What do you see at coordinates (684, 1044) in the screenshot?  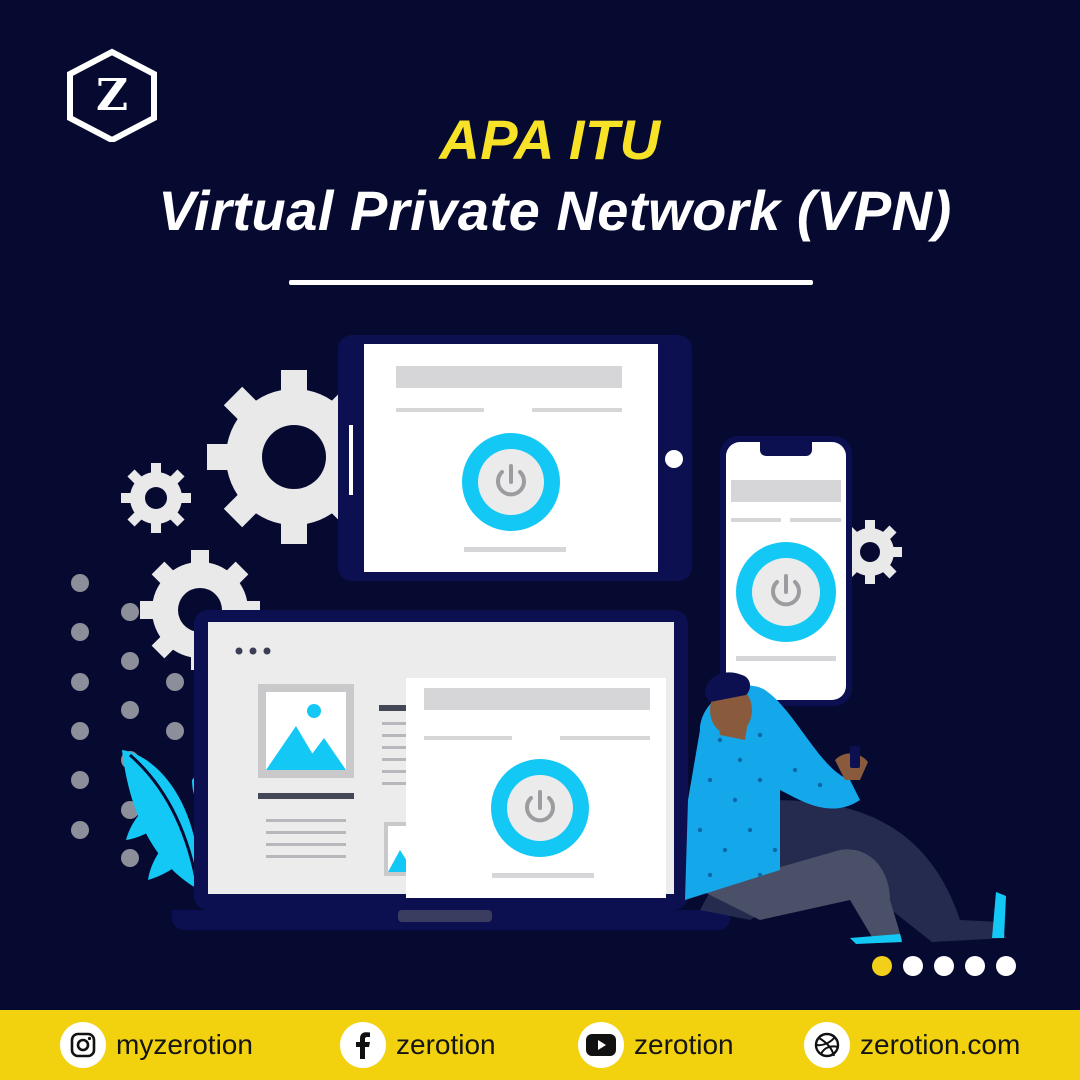 I see `youtube-handle: zerotion` at bounding box center [684, 1044].